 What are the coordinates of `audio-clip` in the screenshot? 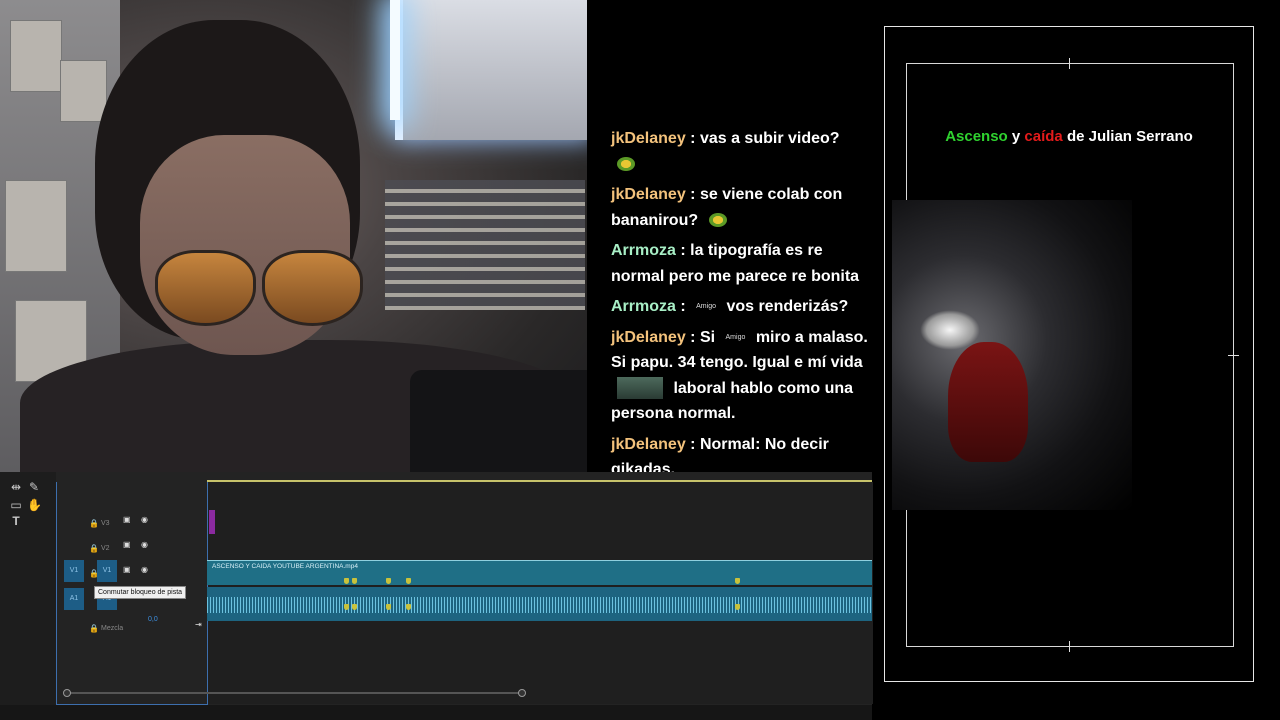 It's located at (539, 604).